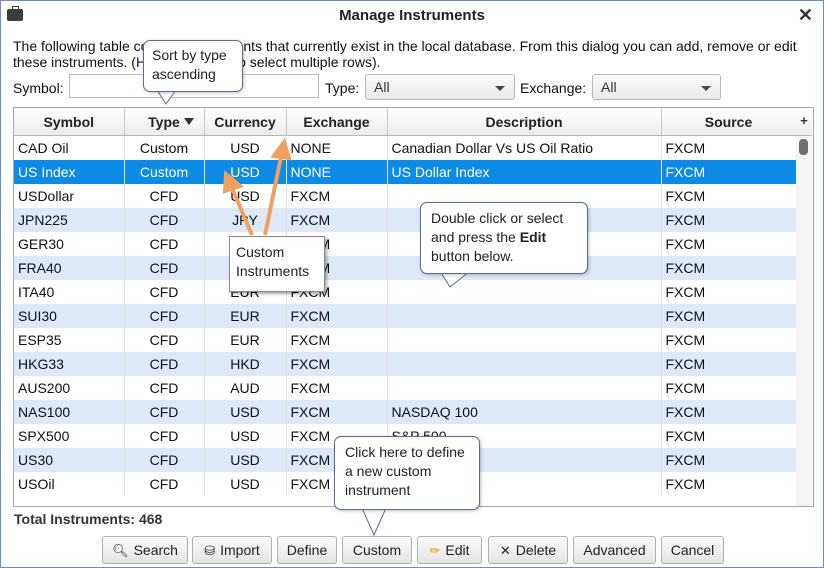 This screenshot has width=824, height=568. I want to click on edit-button: ✏︎ Edit, so click(449, 550).